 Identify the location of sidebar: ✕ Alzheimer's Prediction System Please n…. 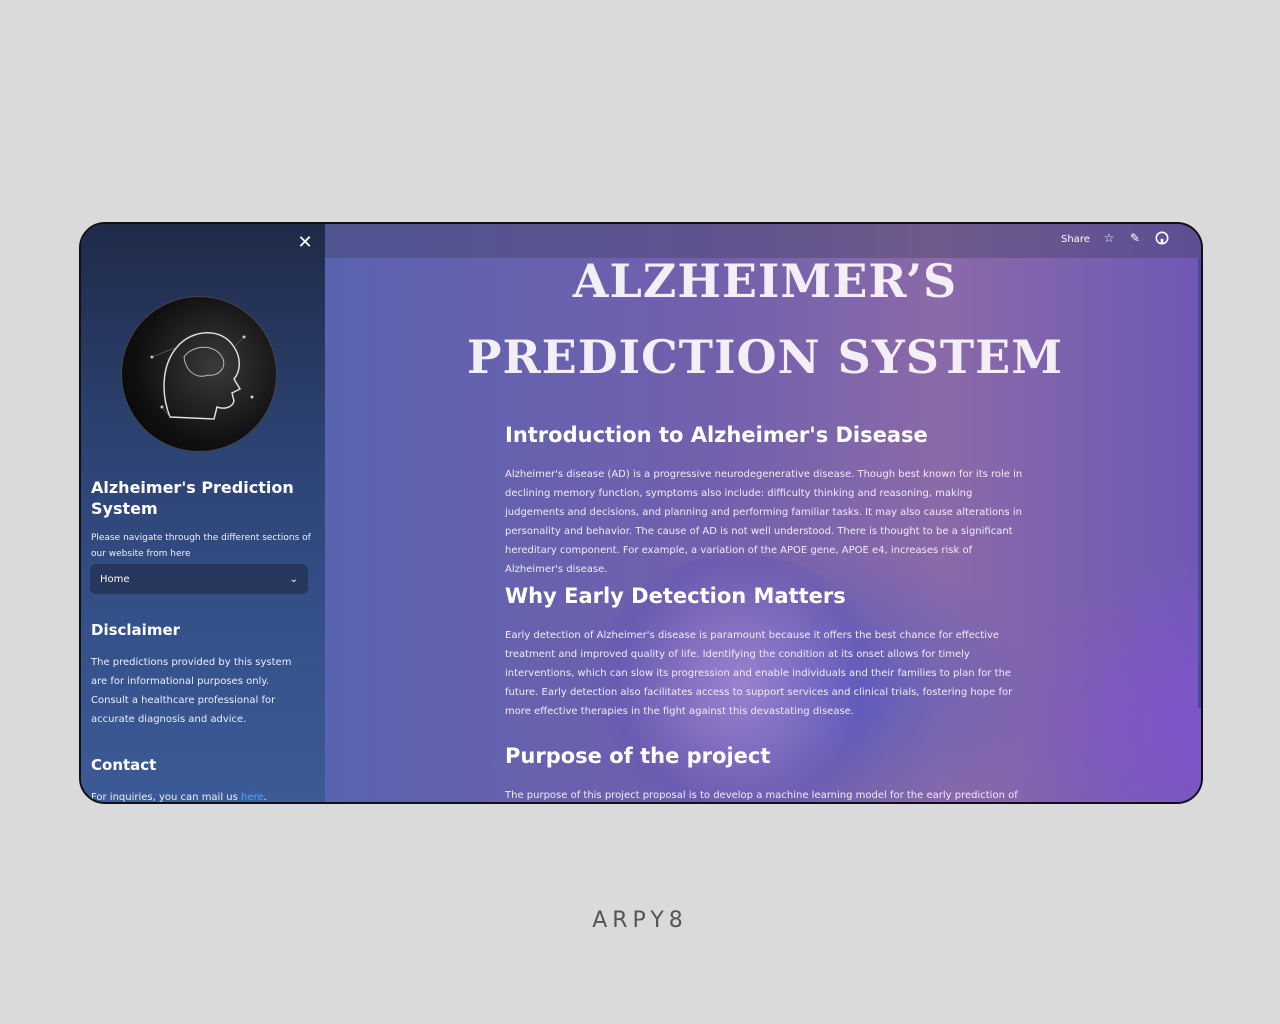
(203, 513).